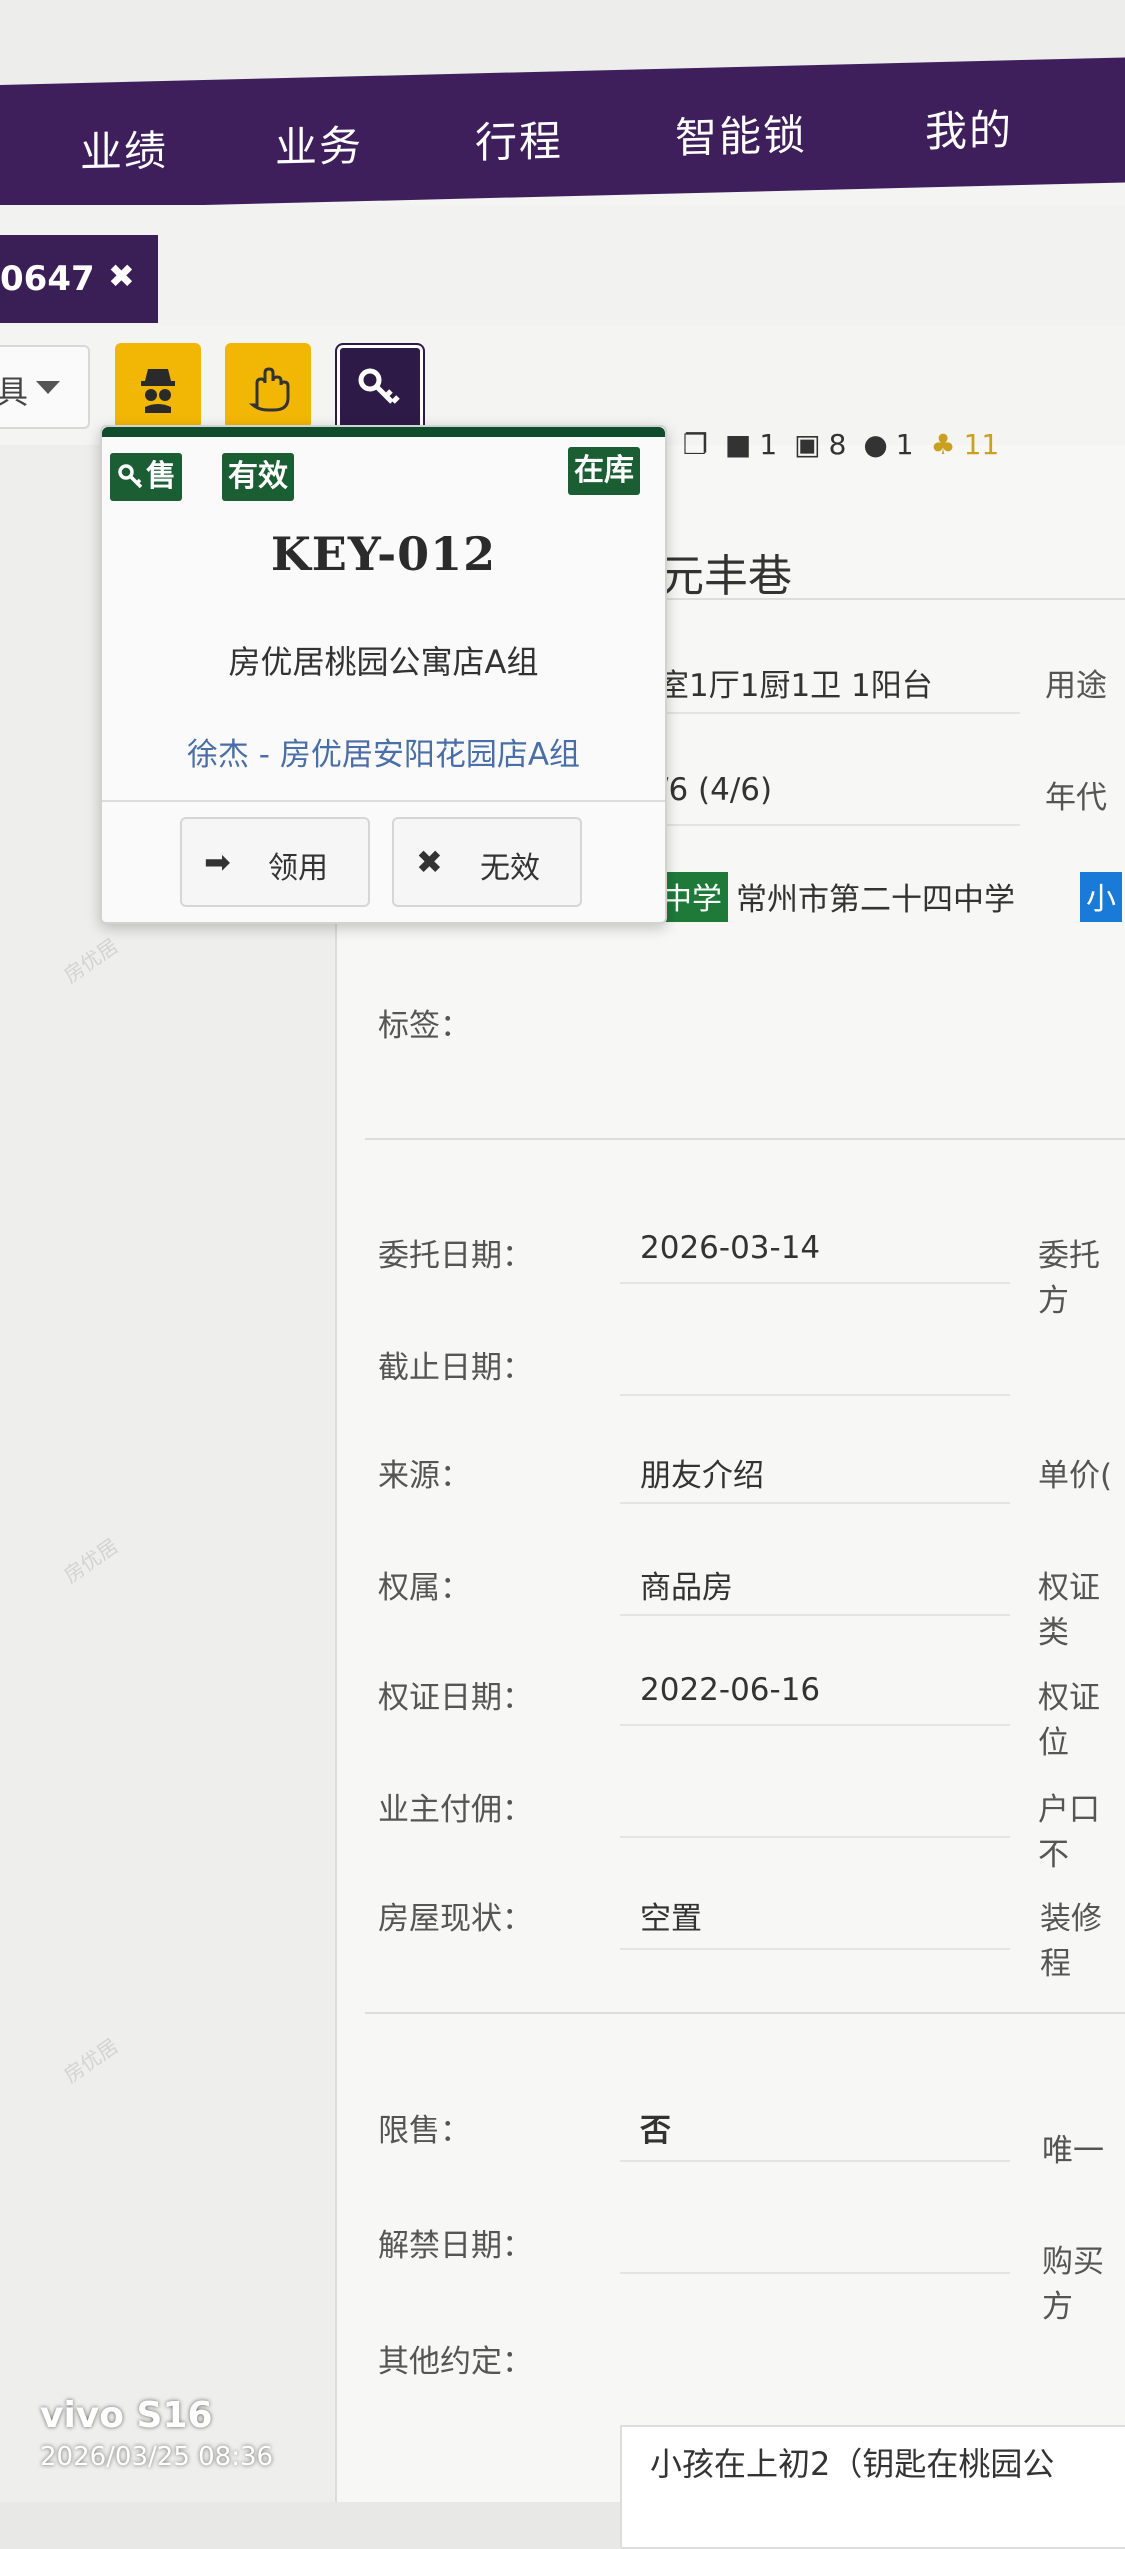 The width and height of the screenshot is (1125, 2549). I want to click on year-label: 年代, so click(1076, 798).